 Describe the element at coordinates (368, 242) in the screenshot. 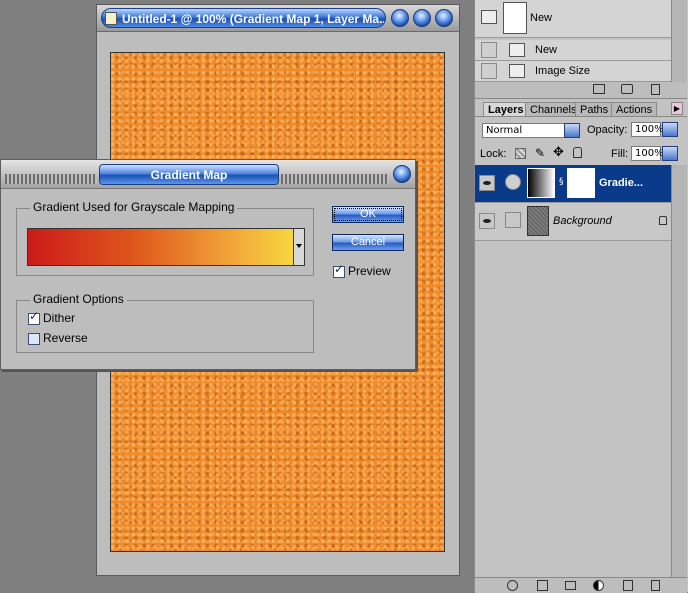

I see `cancel-button: Cancel` at that location.